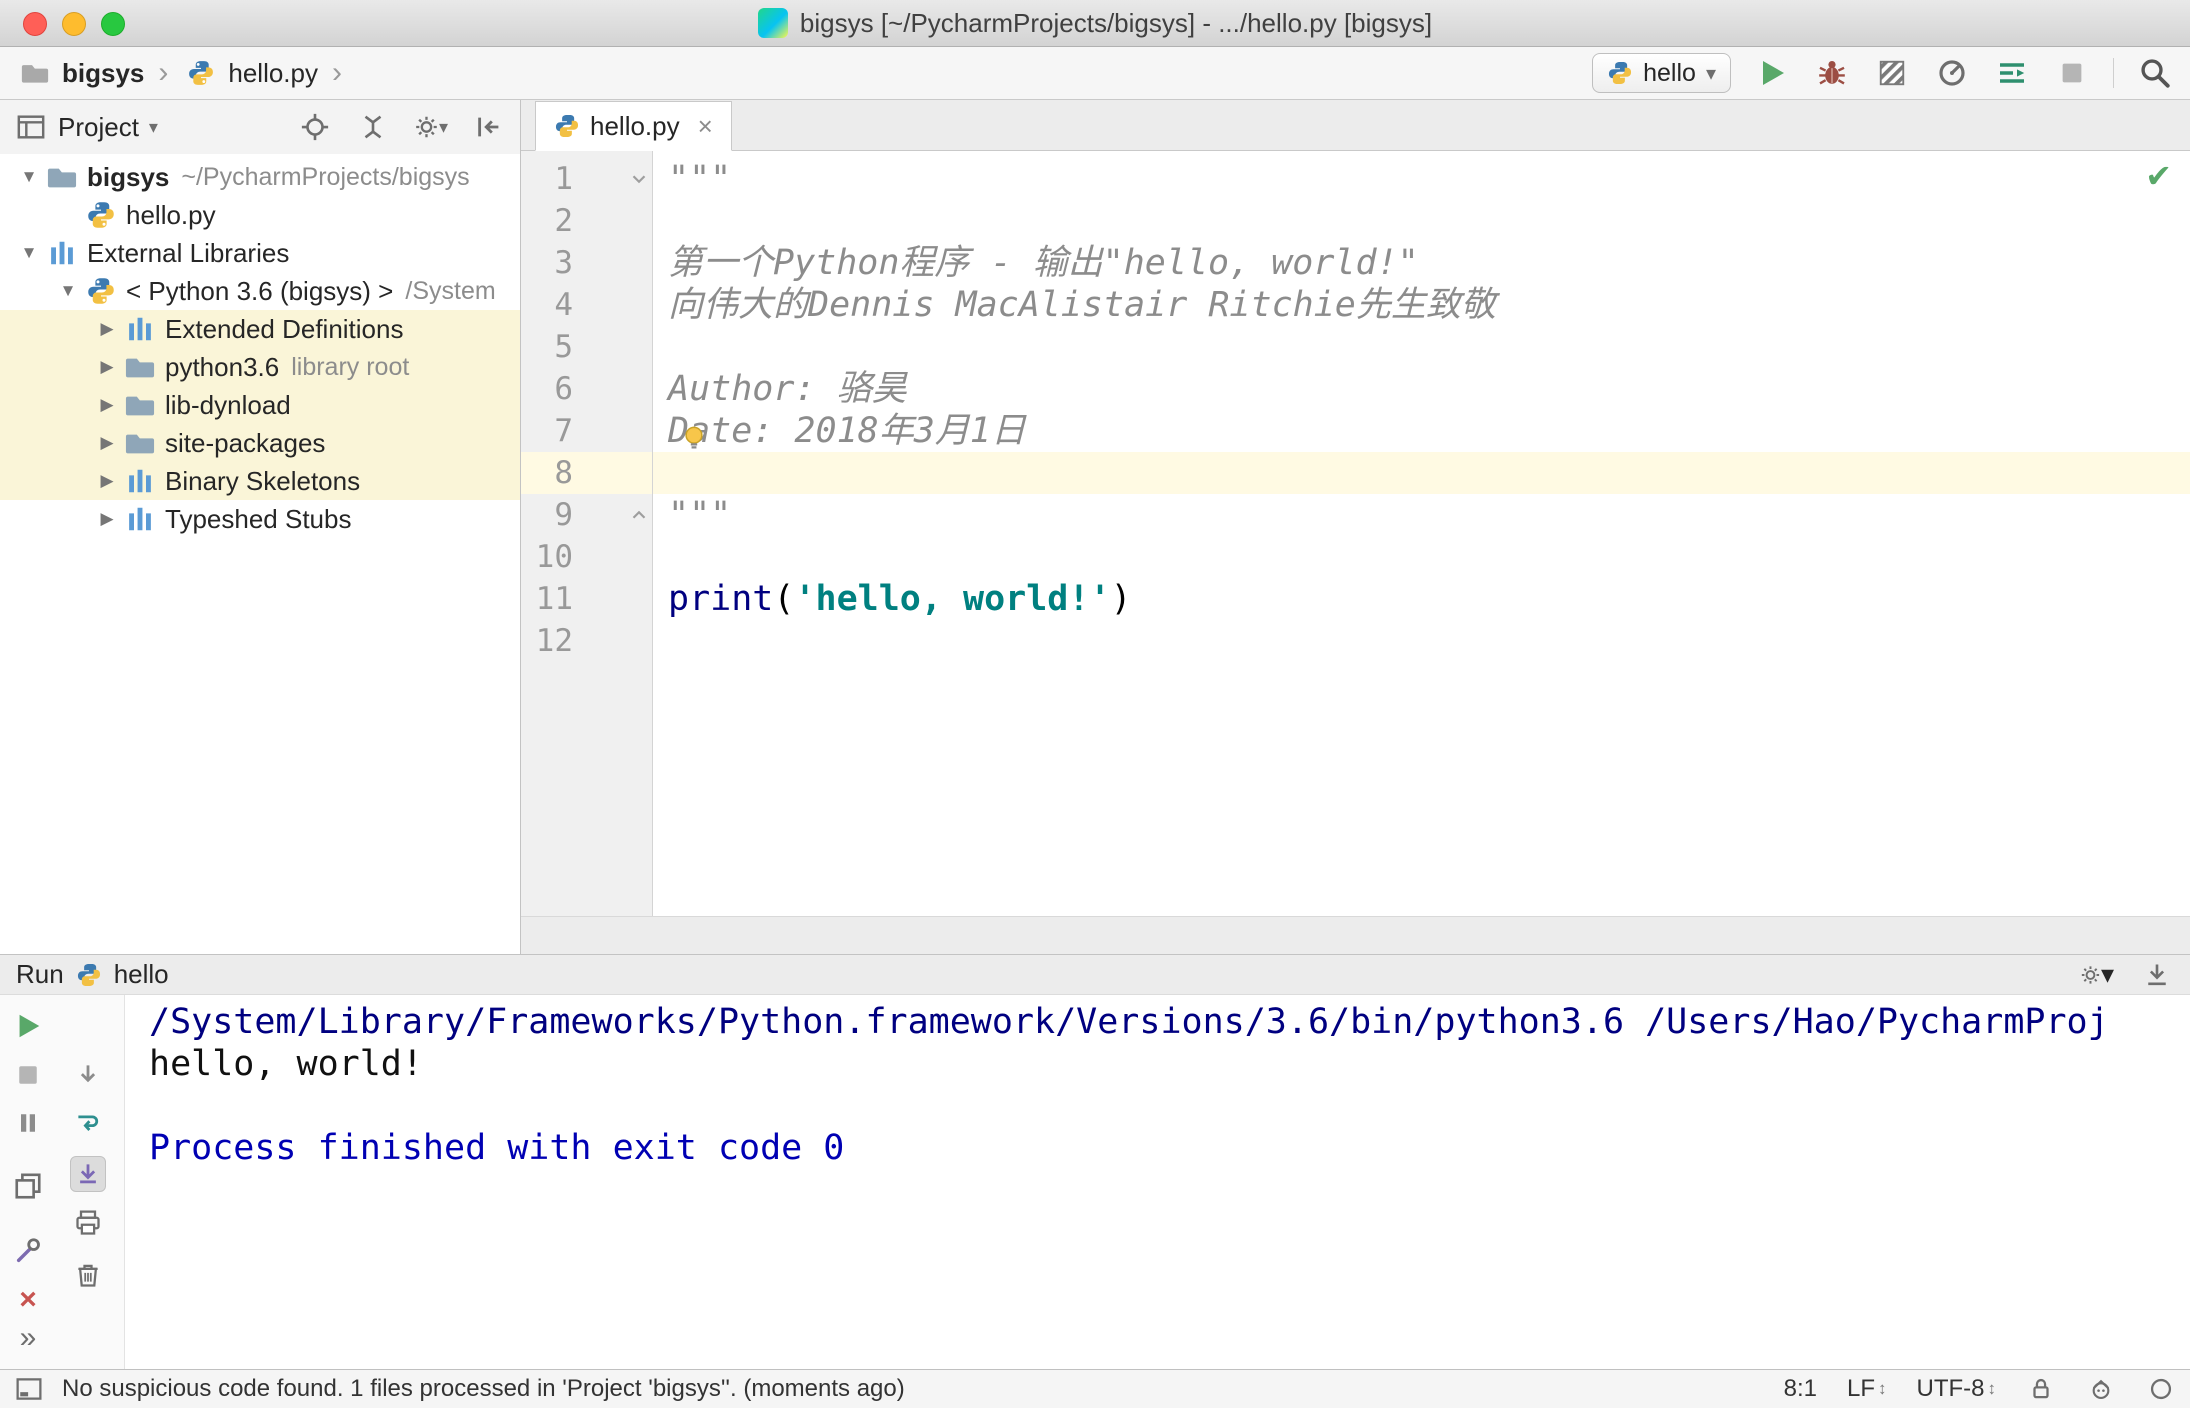 The width and height of the screenshot is (2190, 1408). Describe the element at coordinates (1952, 73) in the screenshot. I see `profiler-button` at that location.